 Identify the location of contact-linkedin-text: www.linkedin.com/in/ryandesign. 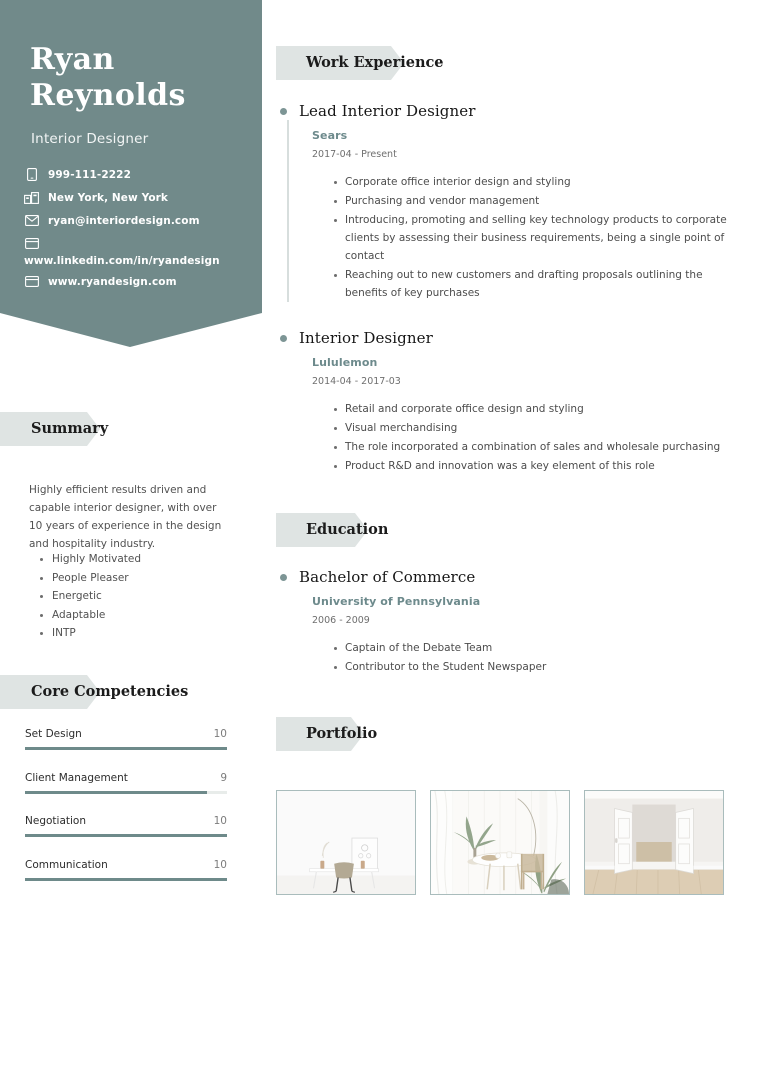
(122, 261).